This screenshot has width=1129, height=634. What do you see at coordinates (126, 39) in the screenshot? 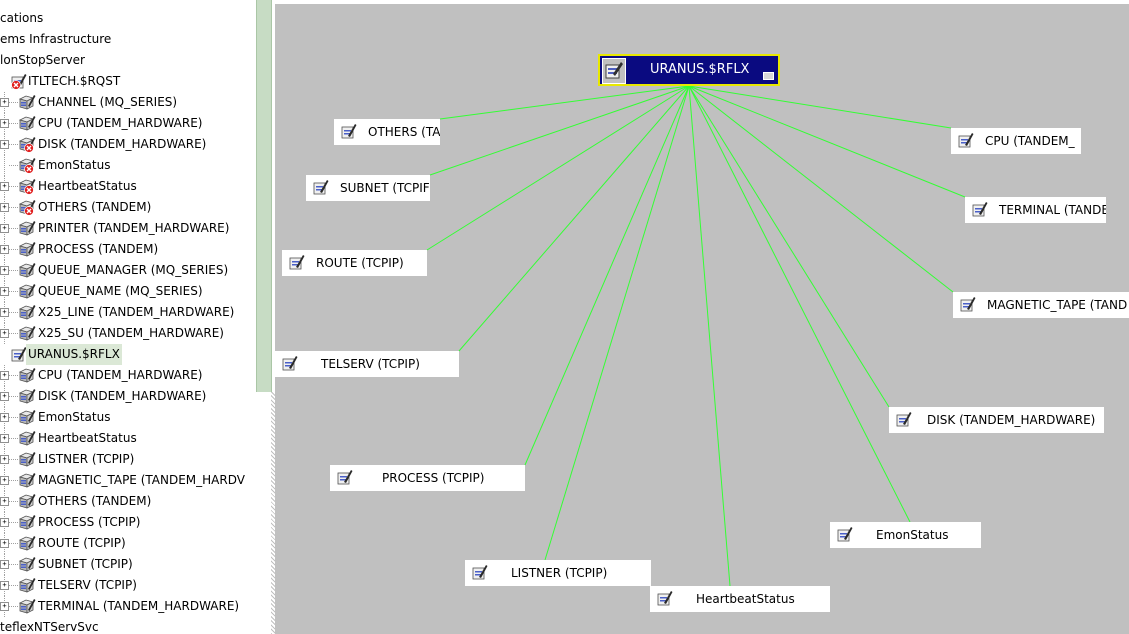
I see `tree-item: ems Infrastructure` at bounding box center [126, 39].